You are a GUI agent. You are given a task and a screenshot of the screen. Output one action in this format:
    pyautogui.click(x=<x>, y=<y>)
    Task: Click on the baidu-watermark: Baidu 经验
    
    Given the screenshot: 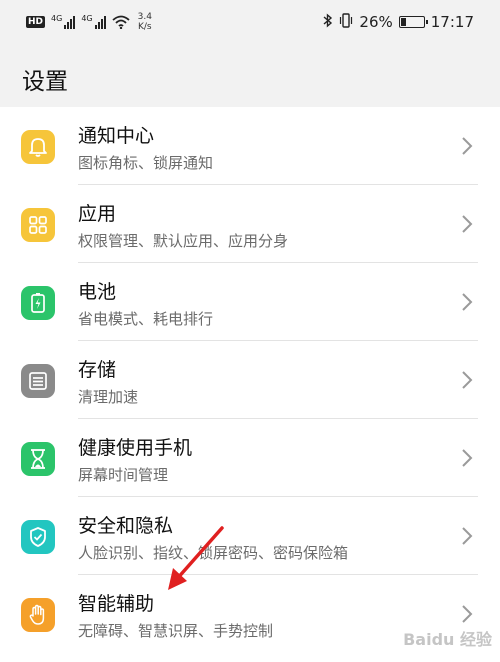 What is the action you would take?
    pyautogui.click(x=447, y=639)
    